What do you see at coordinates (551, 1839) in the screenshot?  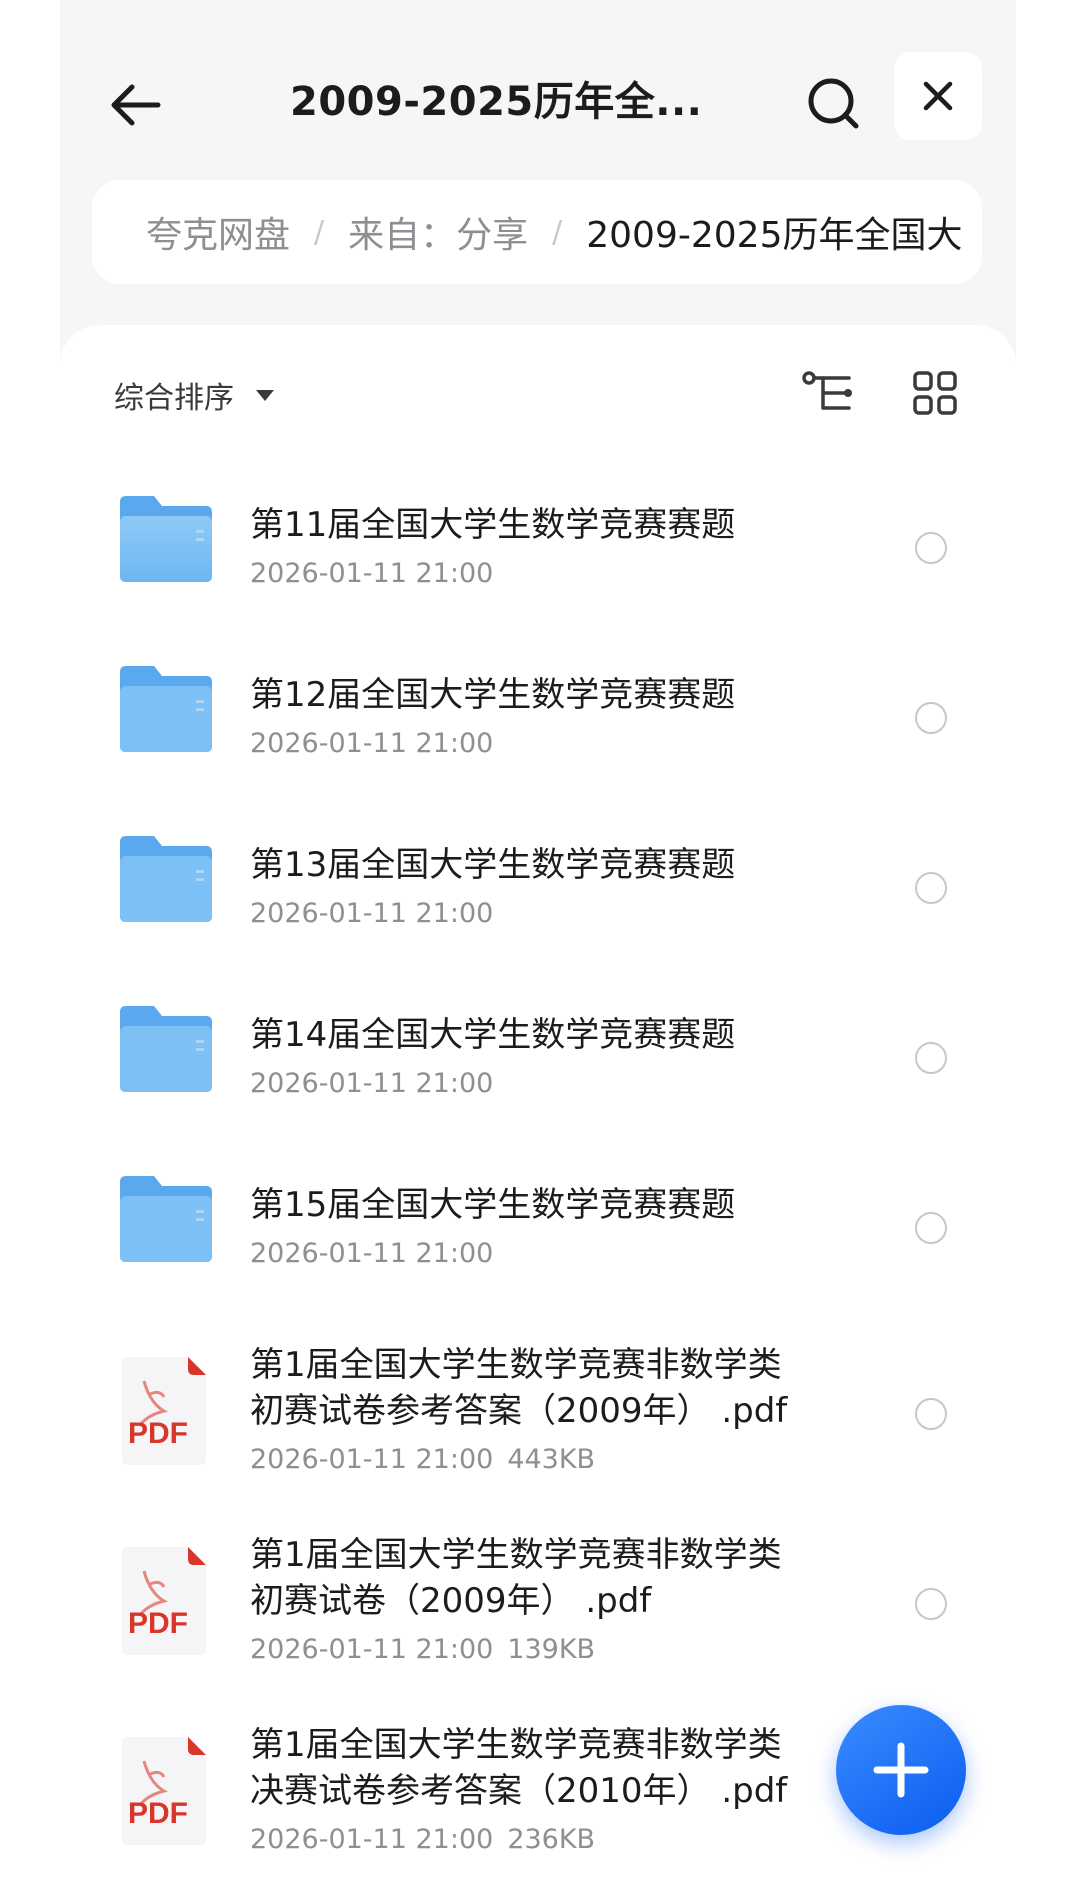 I see `file-size: 236KB` at bounding box center [551, 1839].